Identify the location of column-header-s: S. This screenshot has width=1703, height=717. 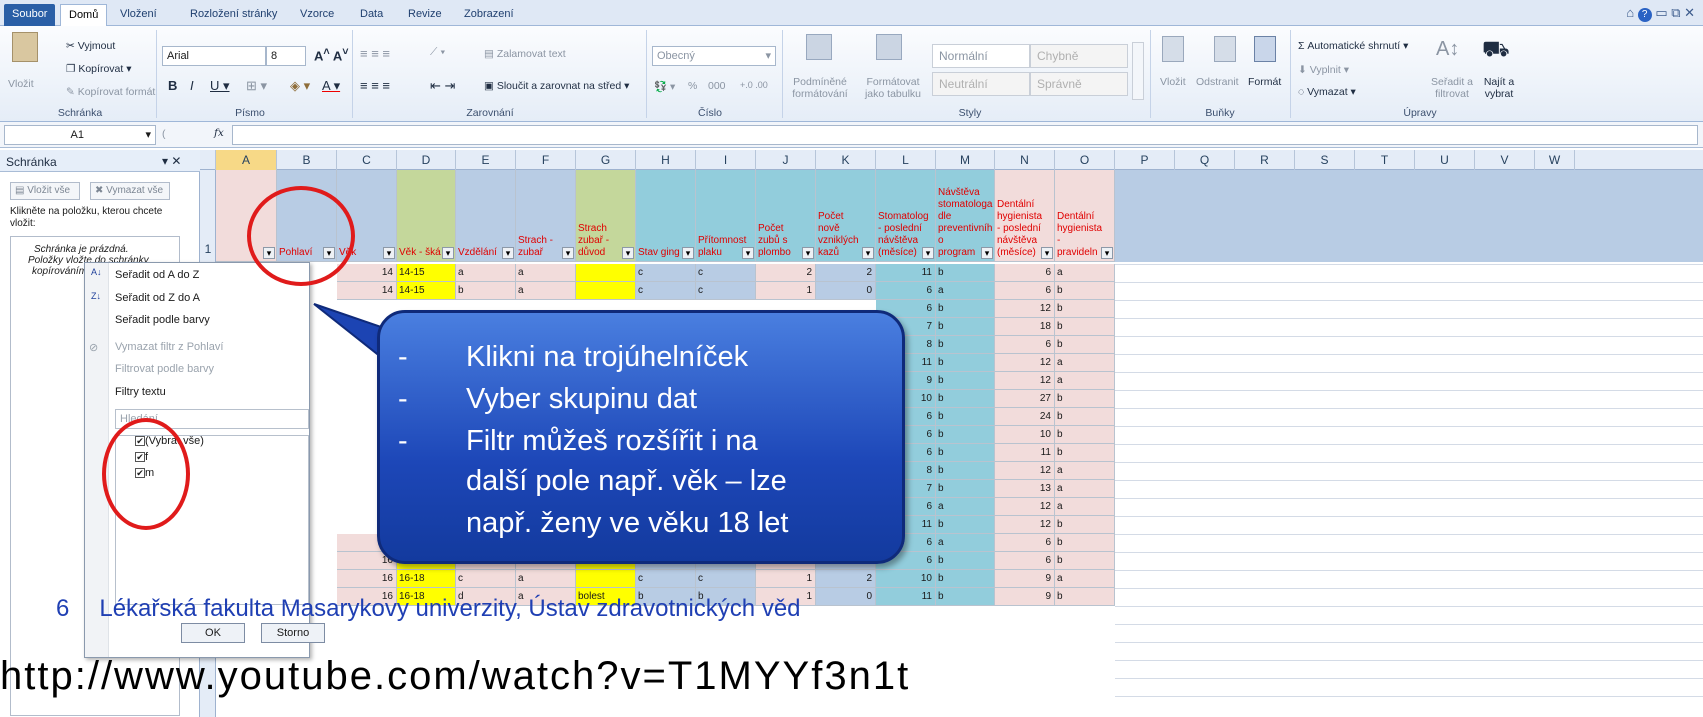
(1325, 160).